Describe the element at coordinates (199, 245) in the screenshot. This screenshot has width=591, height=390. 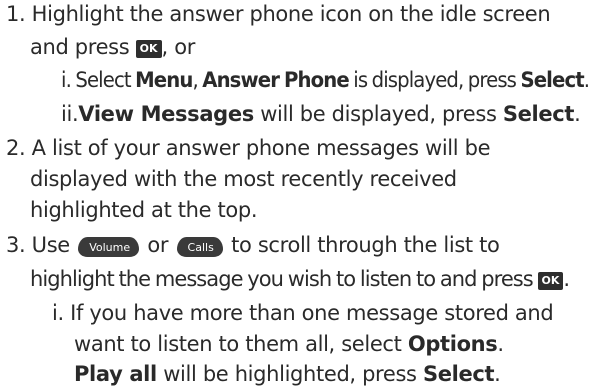
I see `calls-key-icon: ^ Calls` at that location.